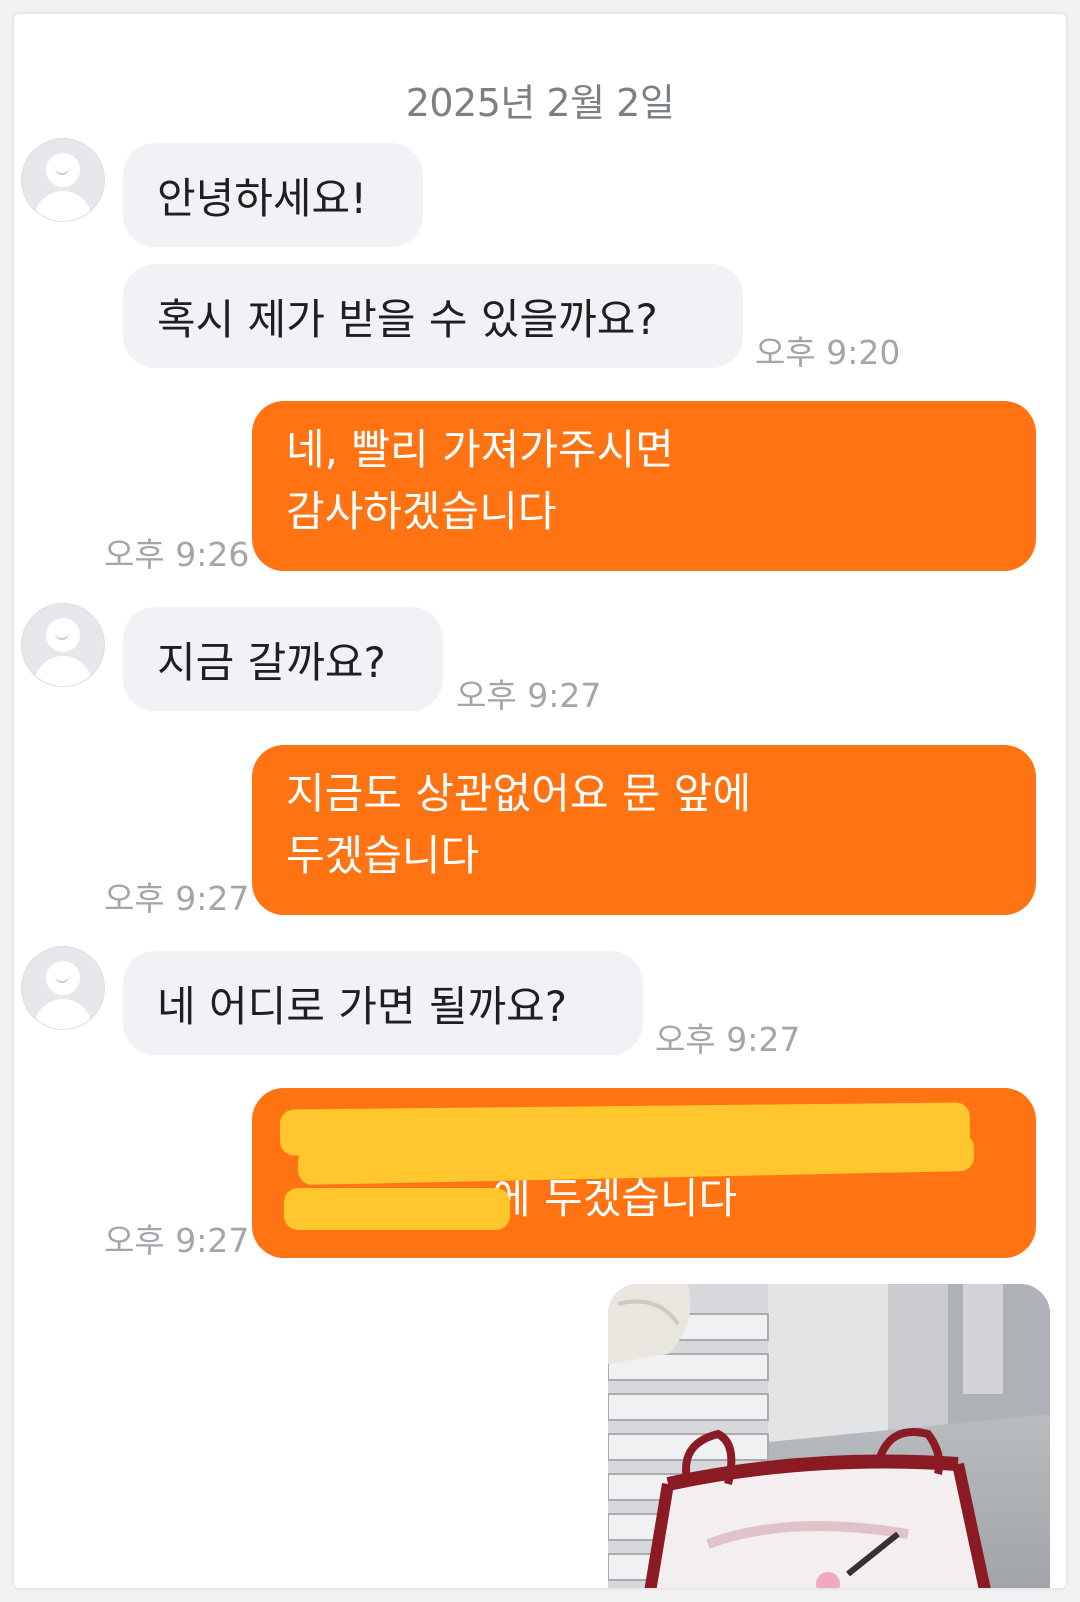 Image resolution: width=1080 pixels, height=1602 pixels. I want to click on message-timestamp: 오후 9:26, so click(177, 554).